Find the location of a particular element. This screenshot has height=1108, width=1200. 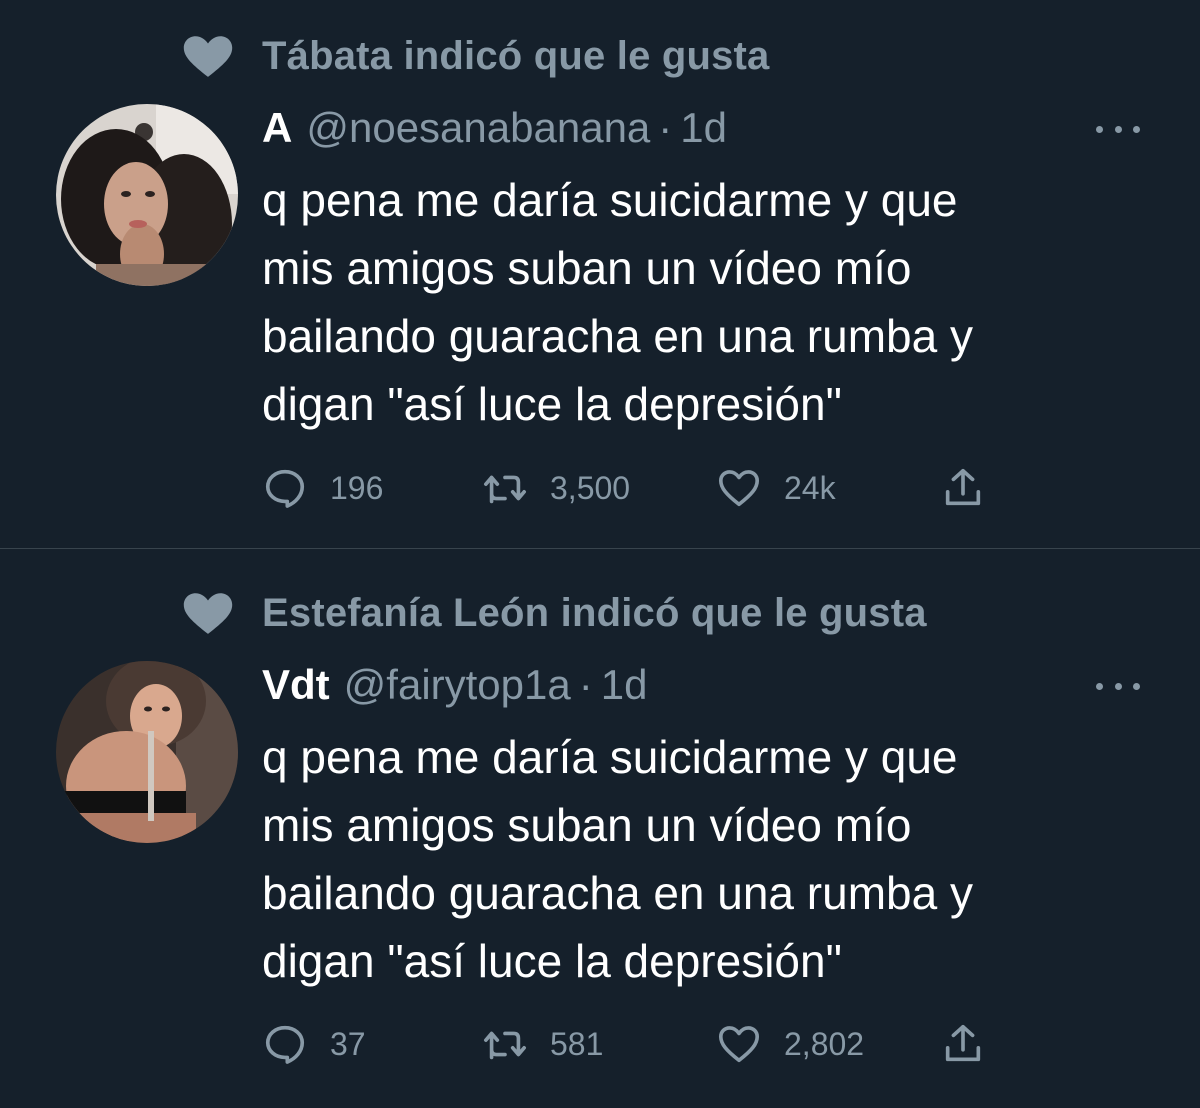

social-context: Tábata indicó que le gusta is located at coordinates (475, 56).